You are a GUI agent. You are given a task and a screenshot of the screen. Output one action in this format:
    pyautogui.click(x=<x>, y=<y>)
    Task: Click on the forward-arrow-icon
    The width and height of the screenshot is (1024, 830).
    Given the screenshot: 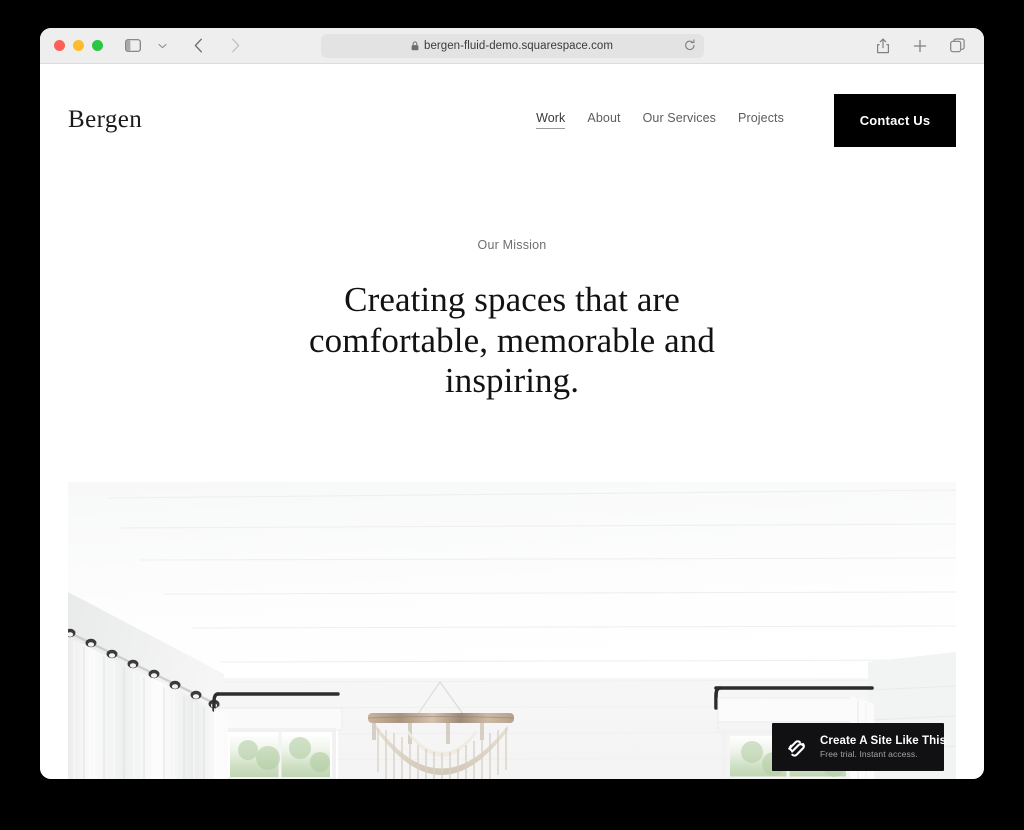 What is the action you would take?
    pyautogui.click(x=235, y=46)
    